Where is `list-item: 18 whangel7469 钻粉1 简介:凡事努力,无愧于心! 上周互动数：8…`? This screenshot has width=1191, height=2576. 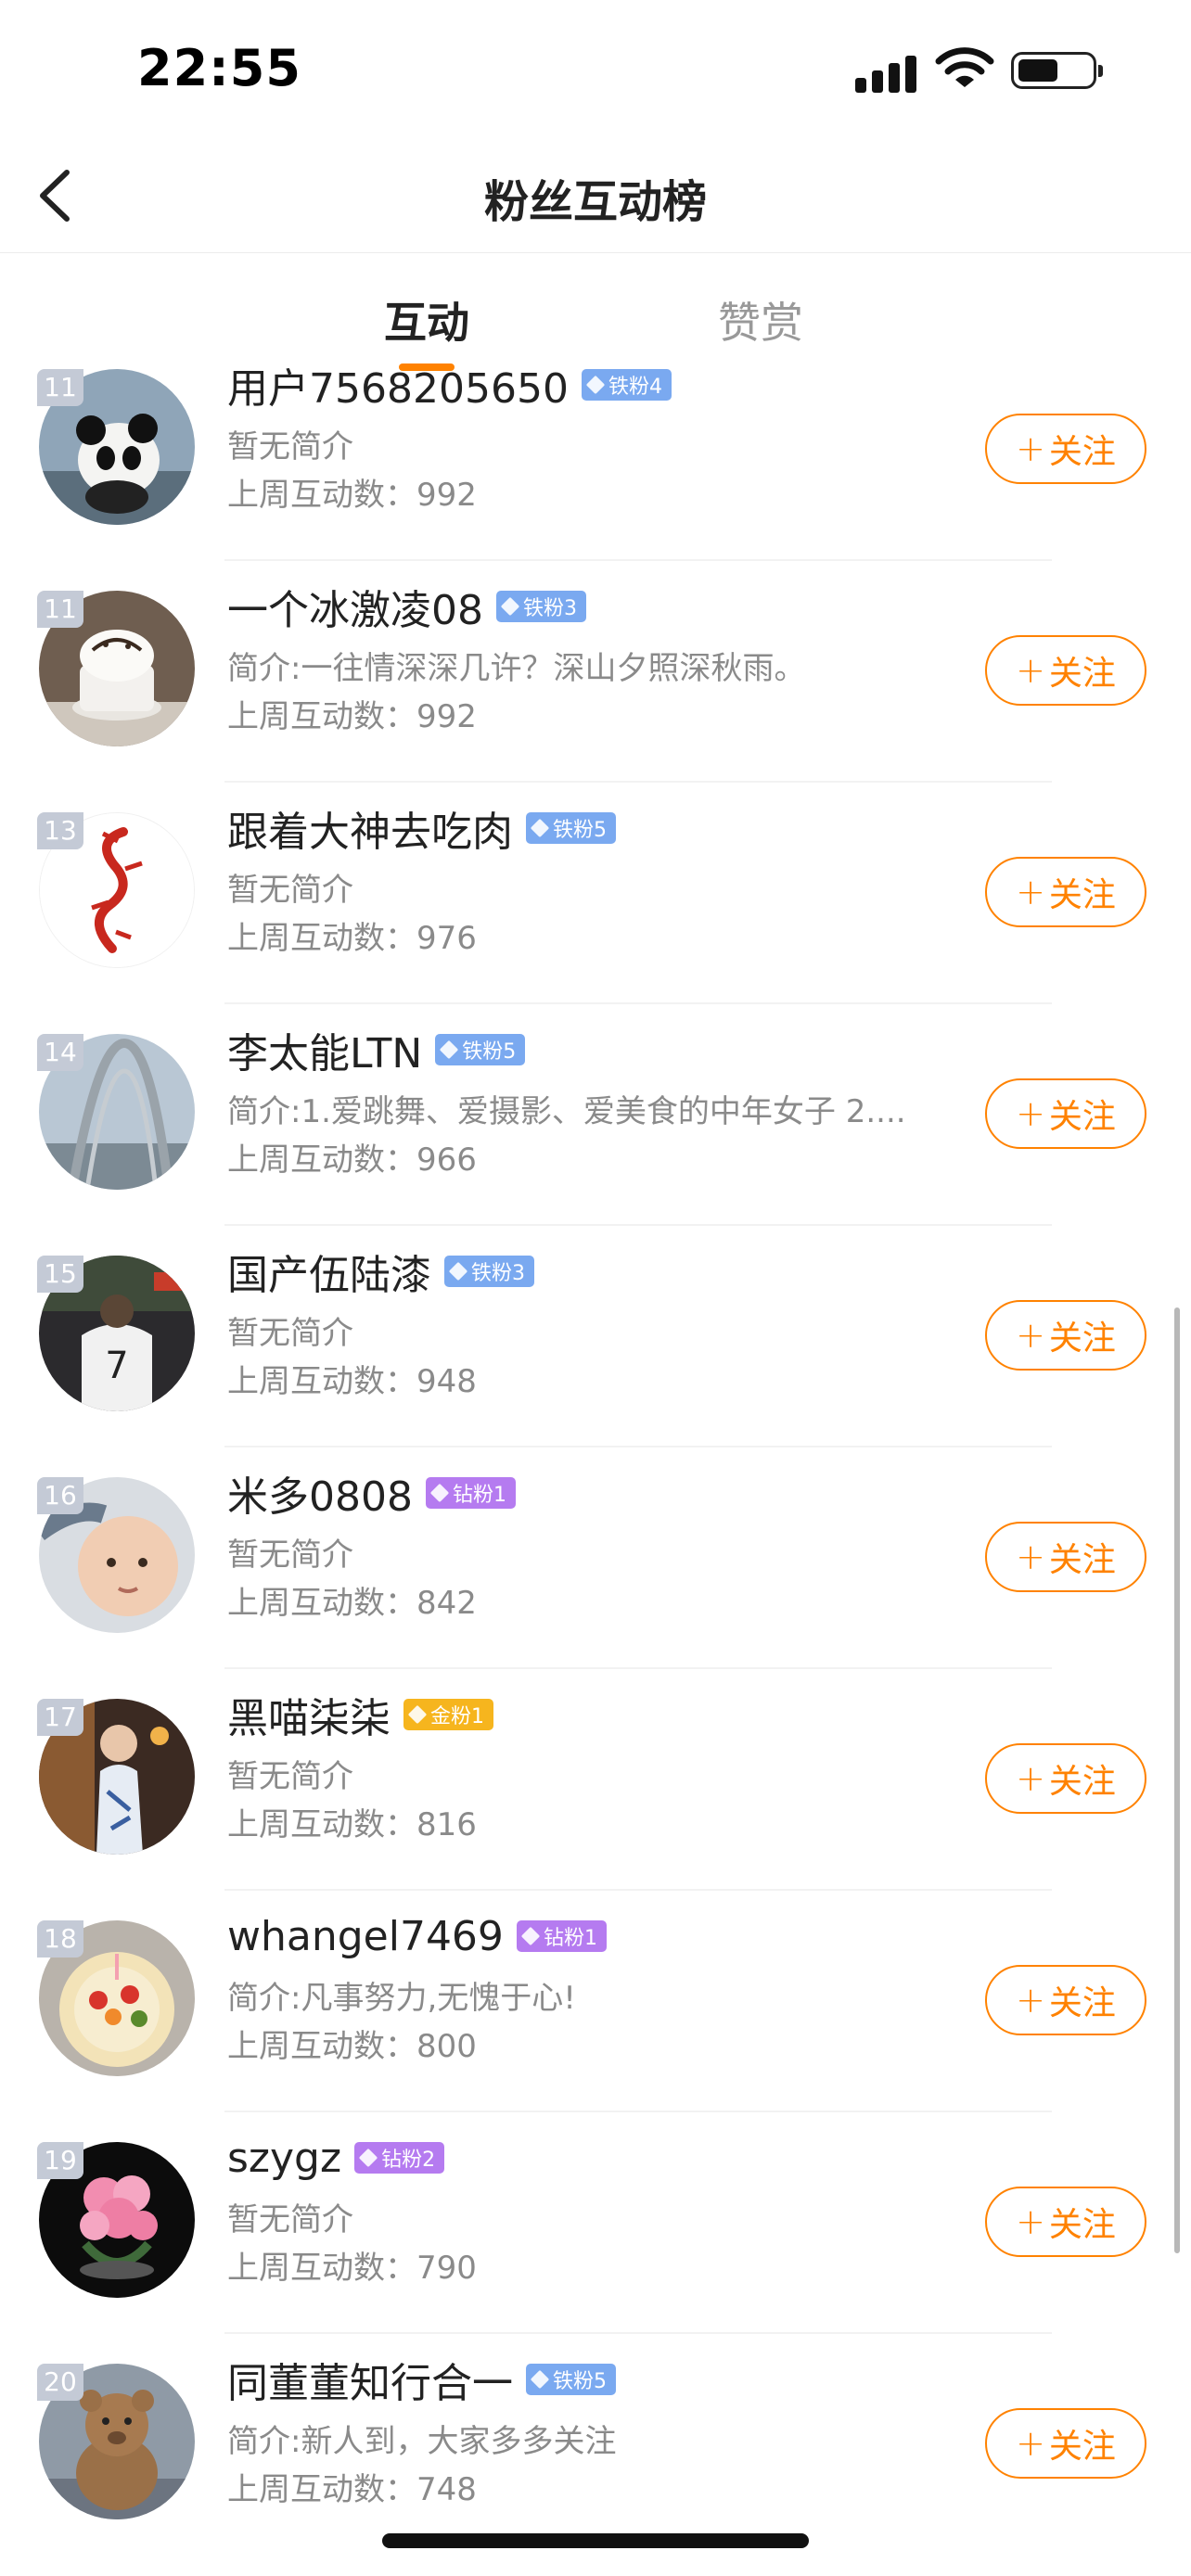
list-item: 18 whangel7469 钻粉1 简介:凡事努力,无愧于心! 上周互动数：8… is located at coordinates (595, 2002).